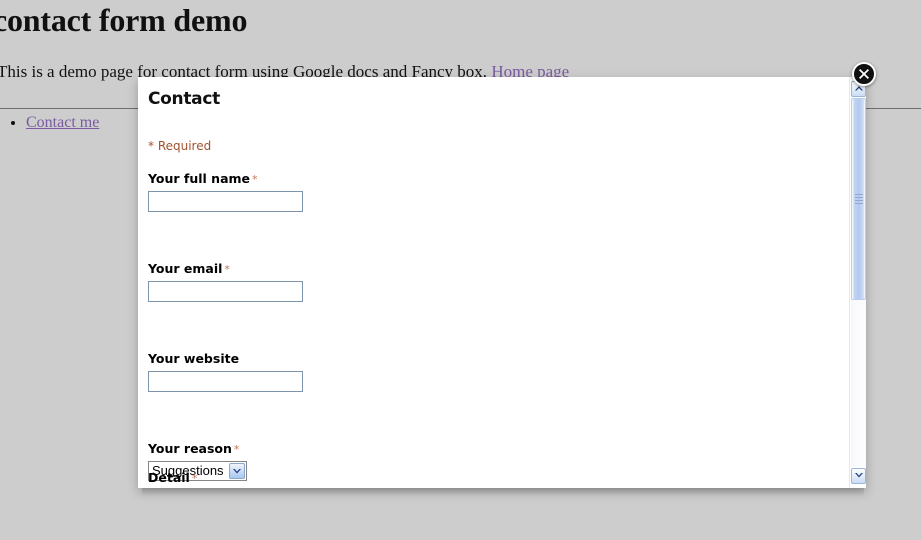 The width and height of the screenshot is (921, 540). I want to click on field-label: Your email *, so click(189, 268).